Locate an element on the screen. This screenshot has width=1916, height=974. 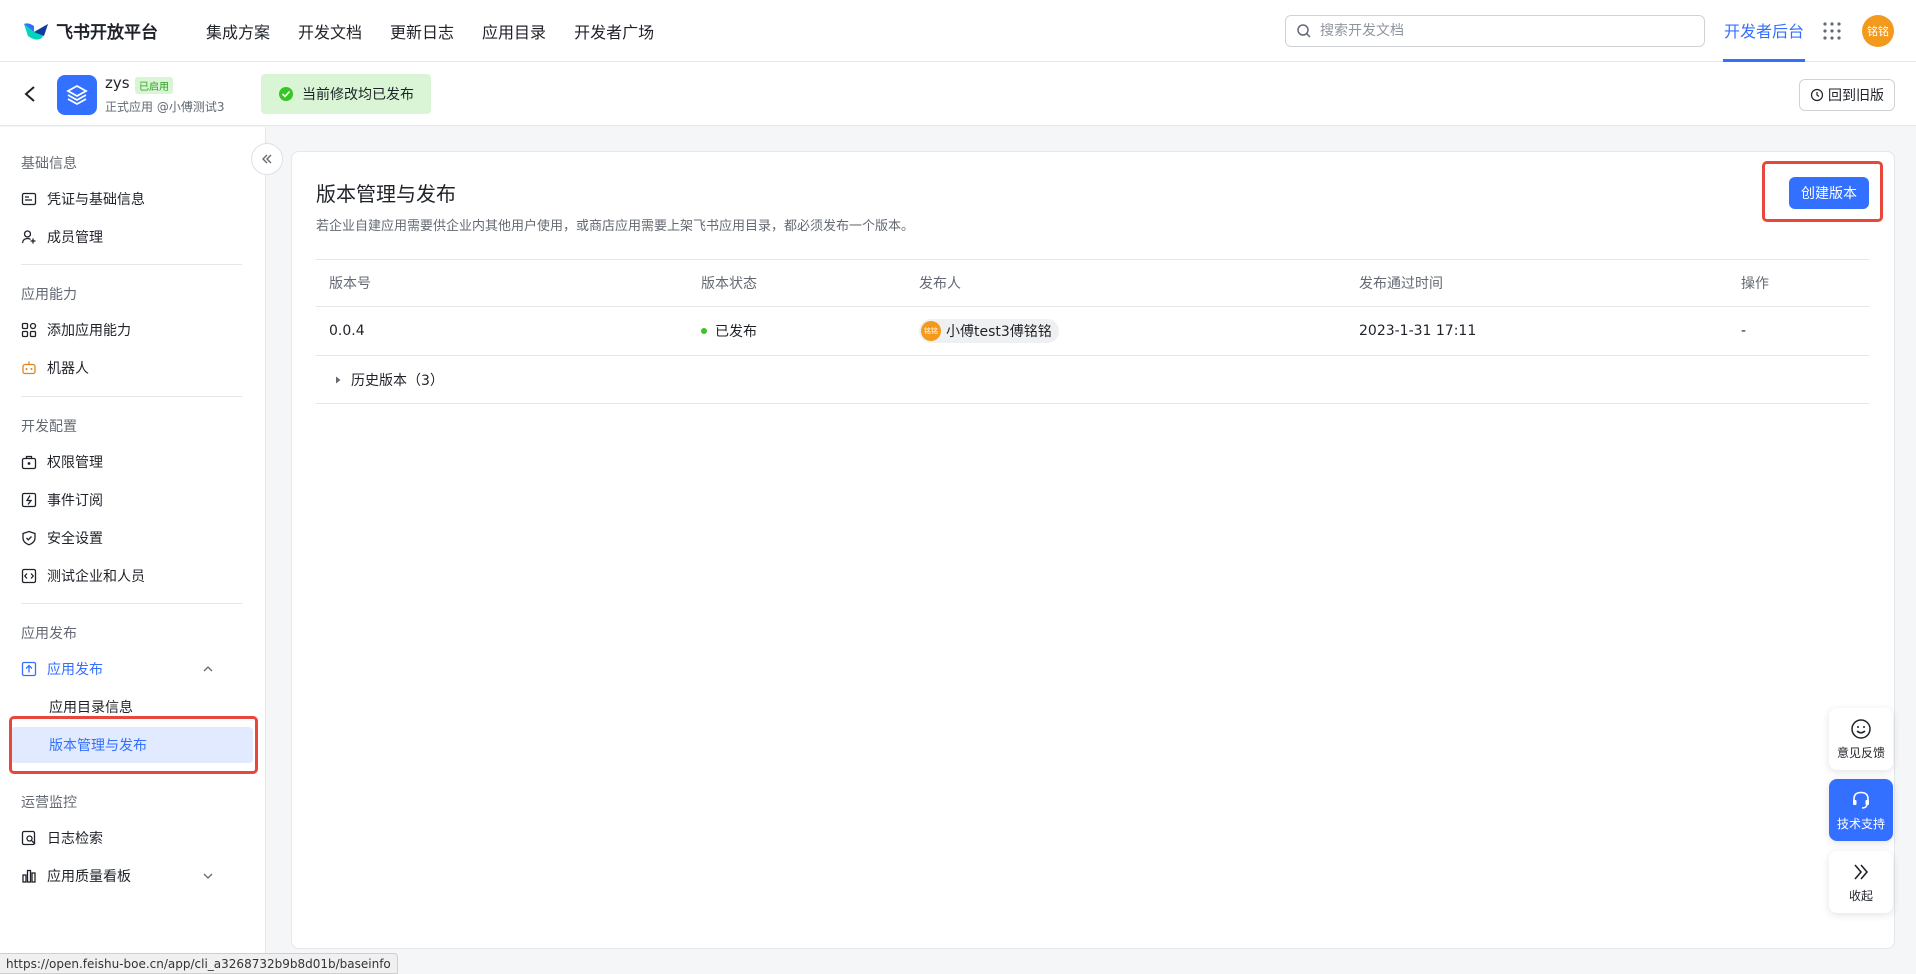
status-text: 已发布 is located at coordinates (736, 332).